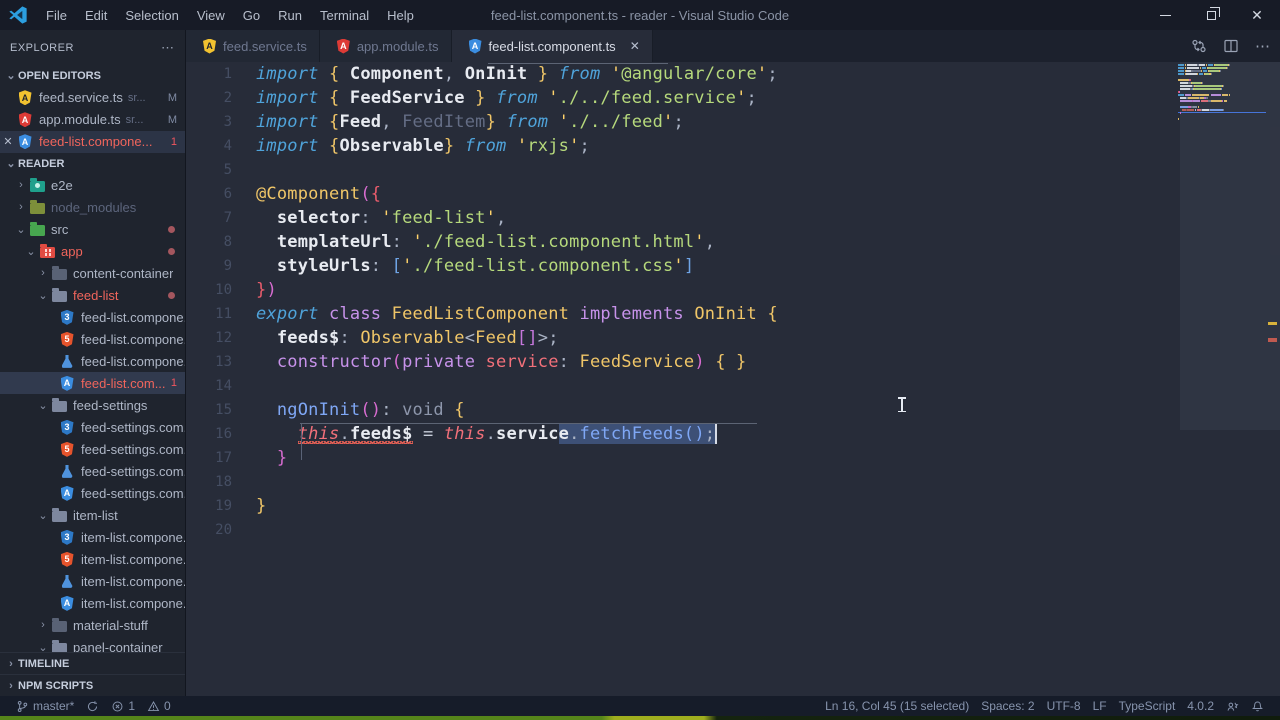 This screenshot has height=720, width=1280. I want to click on open-changes-icon, so click(1199, 46).